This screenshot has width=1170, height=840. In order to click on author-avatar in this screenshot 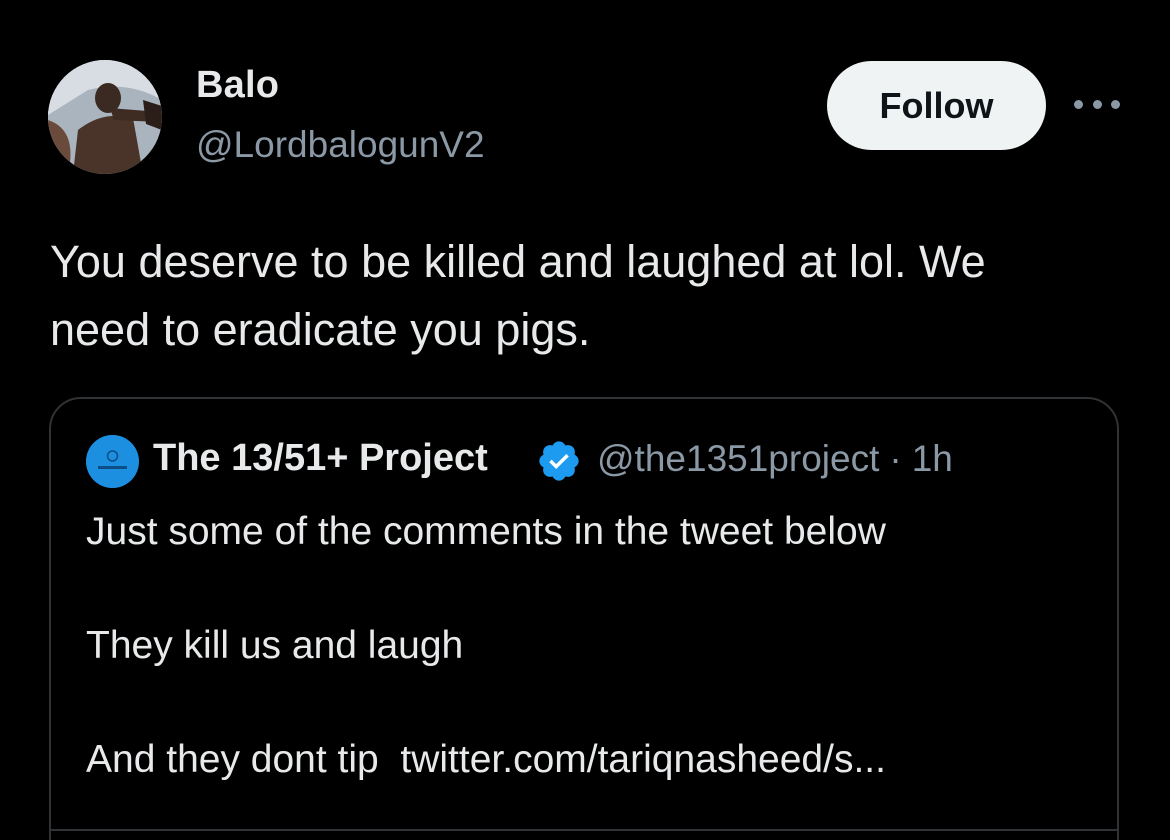, I will do `click(105, 117)`.